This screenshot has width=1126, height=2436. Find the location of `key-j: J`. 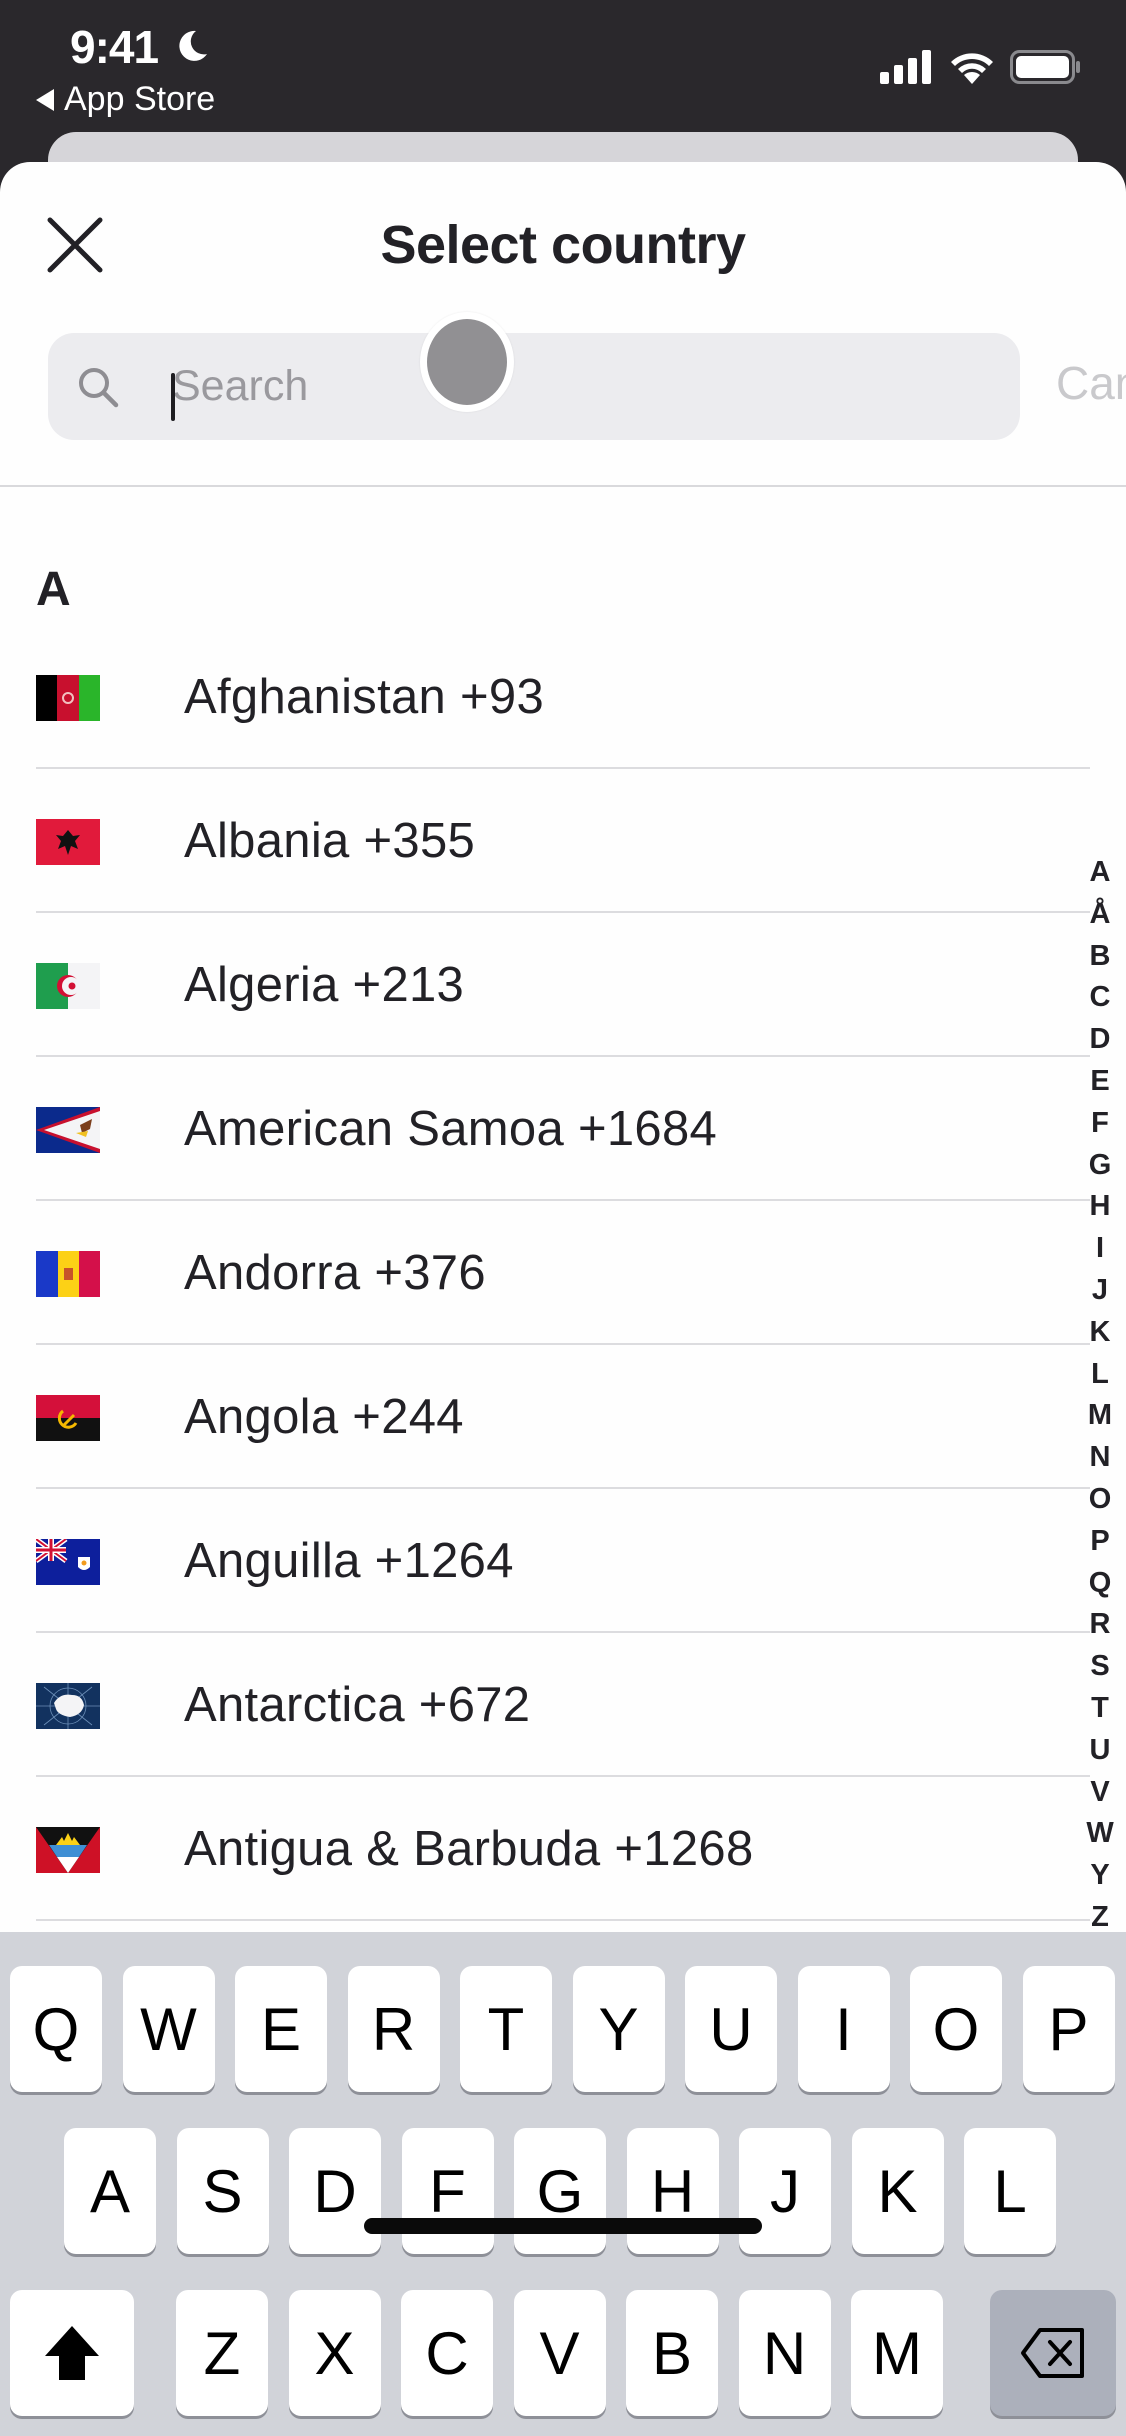

key-j: J is located at coordinates (785, 2191).